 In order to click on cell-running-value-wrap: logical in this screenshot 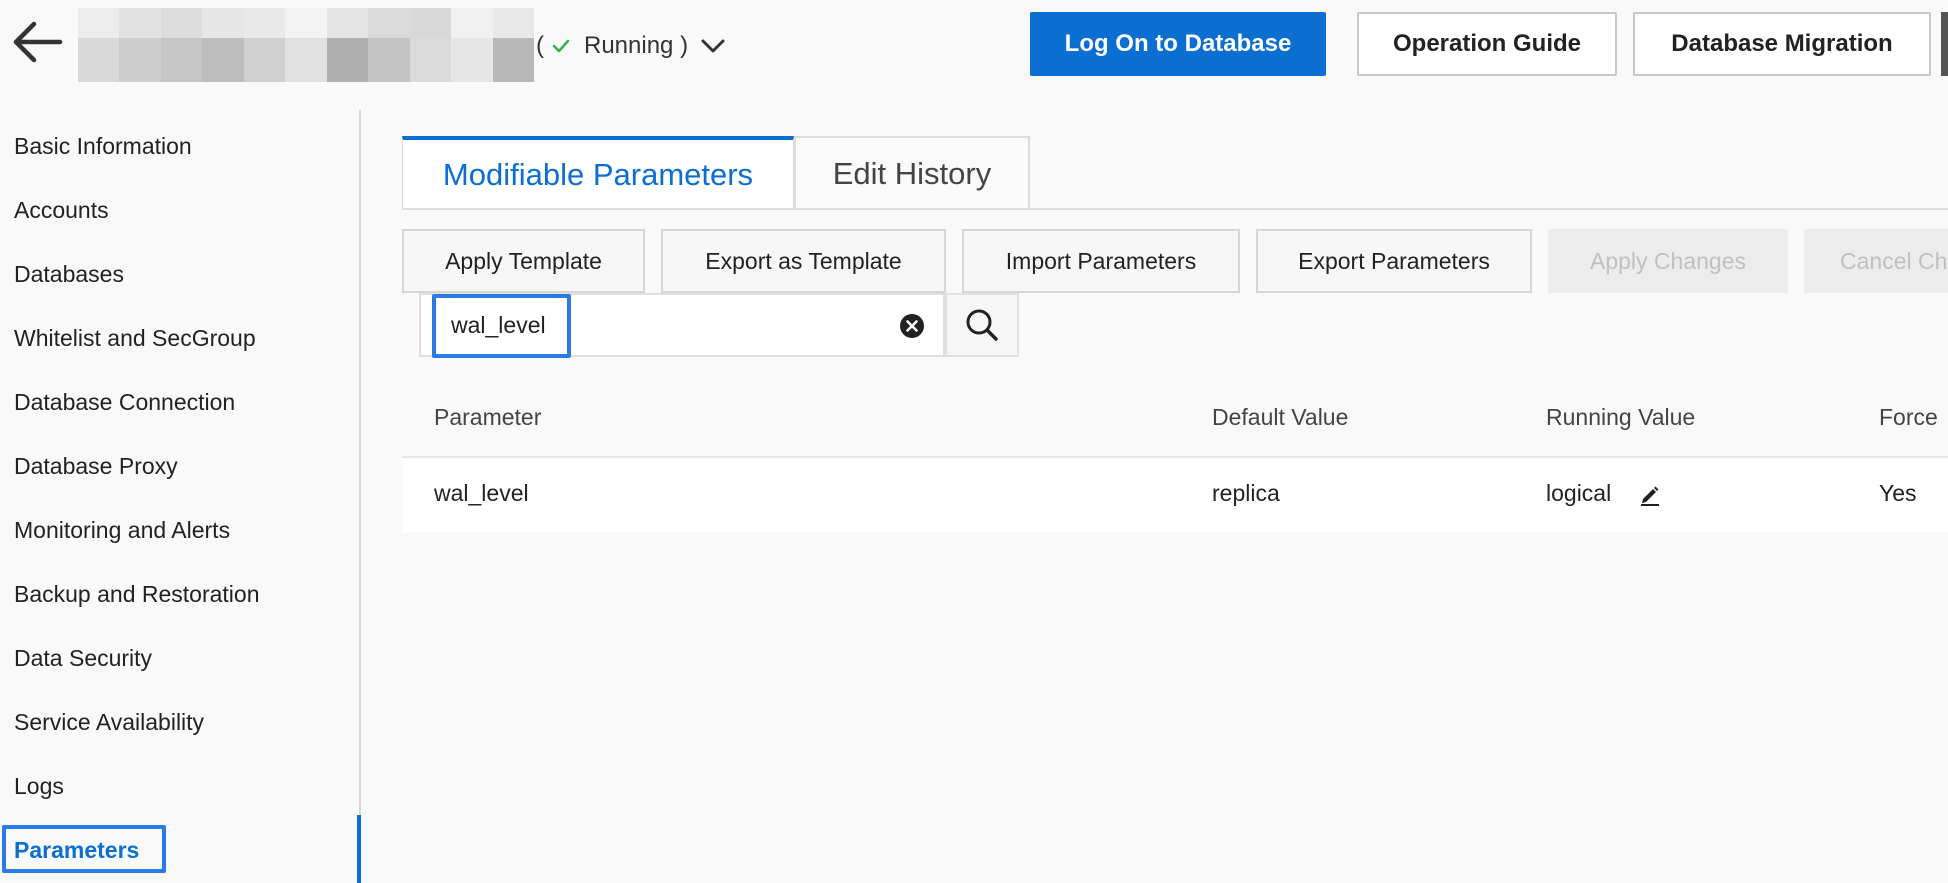, I will do `click(1604, 493)`.